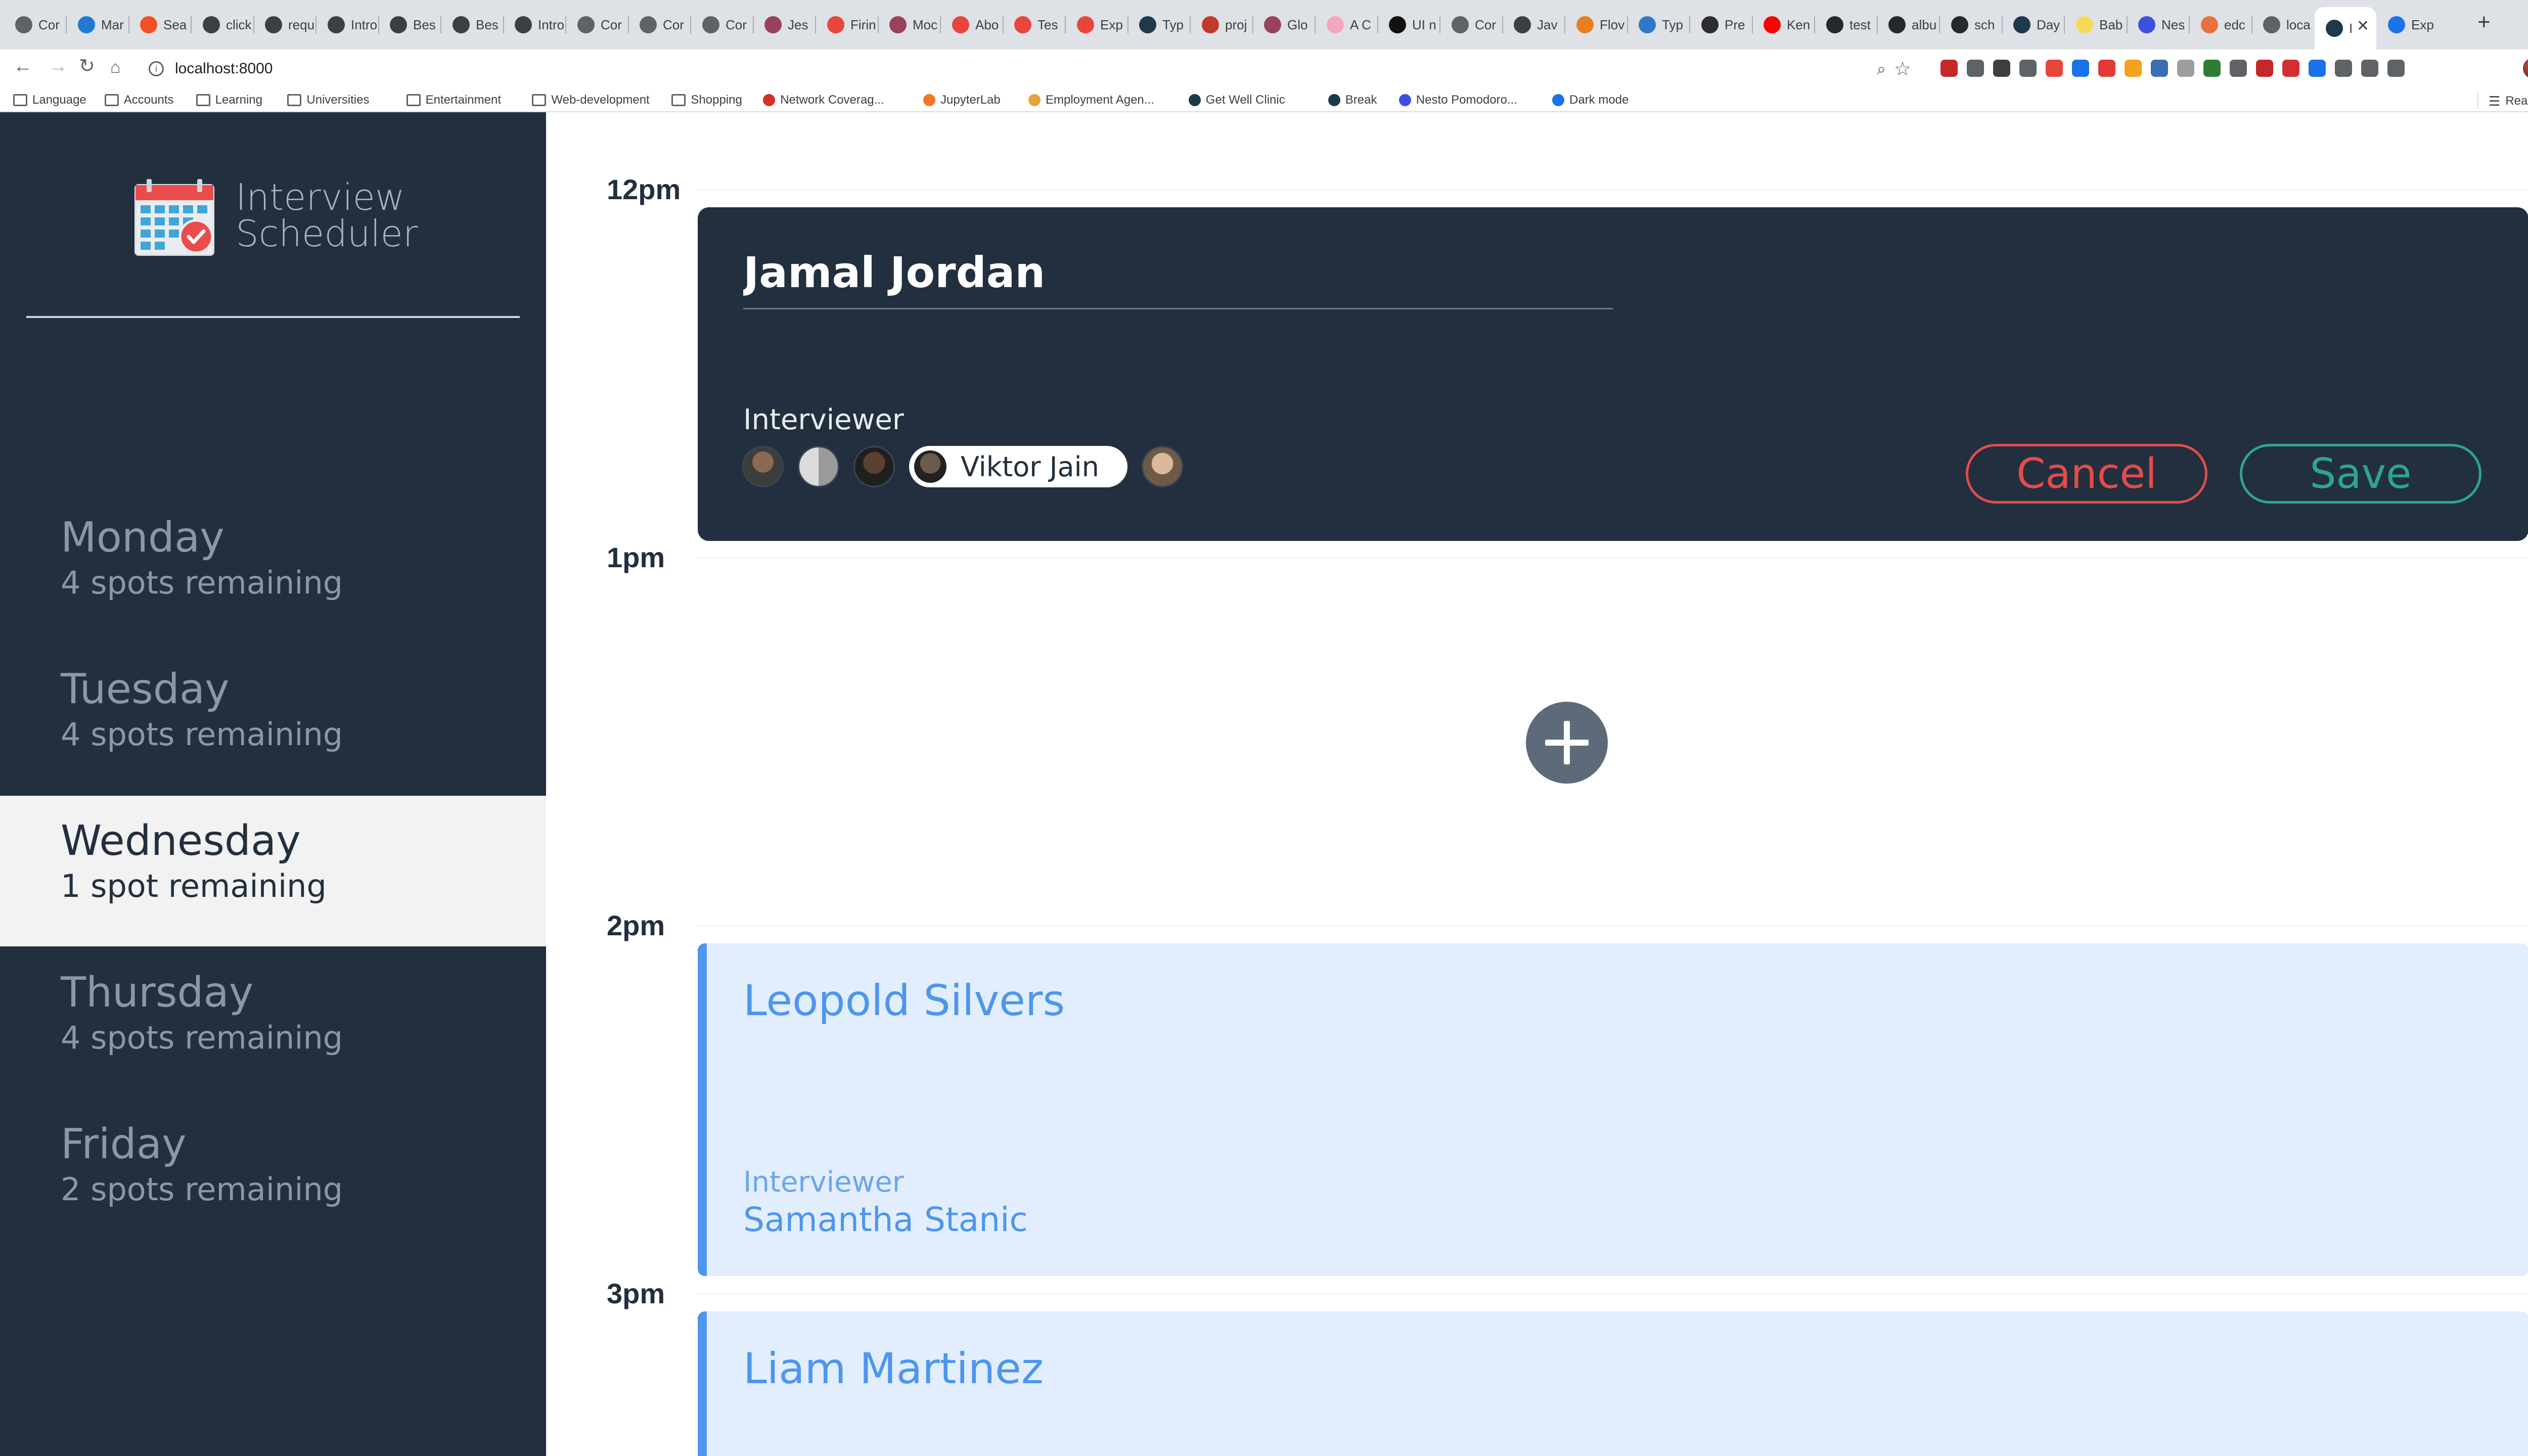 Image resolution: width=2528 pixels, height=1456 pixels. I want to click on bookmark-item: JupyterLab, so click(962, 100).